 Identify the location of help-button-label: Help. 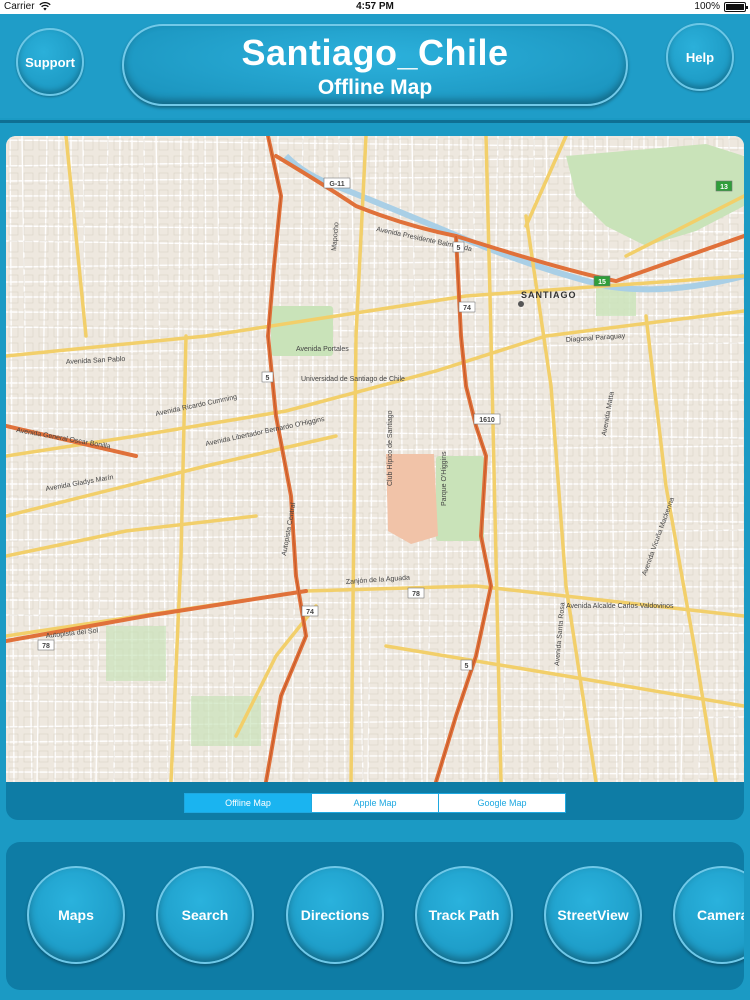
(700, 57).